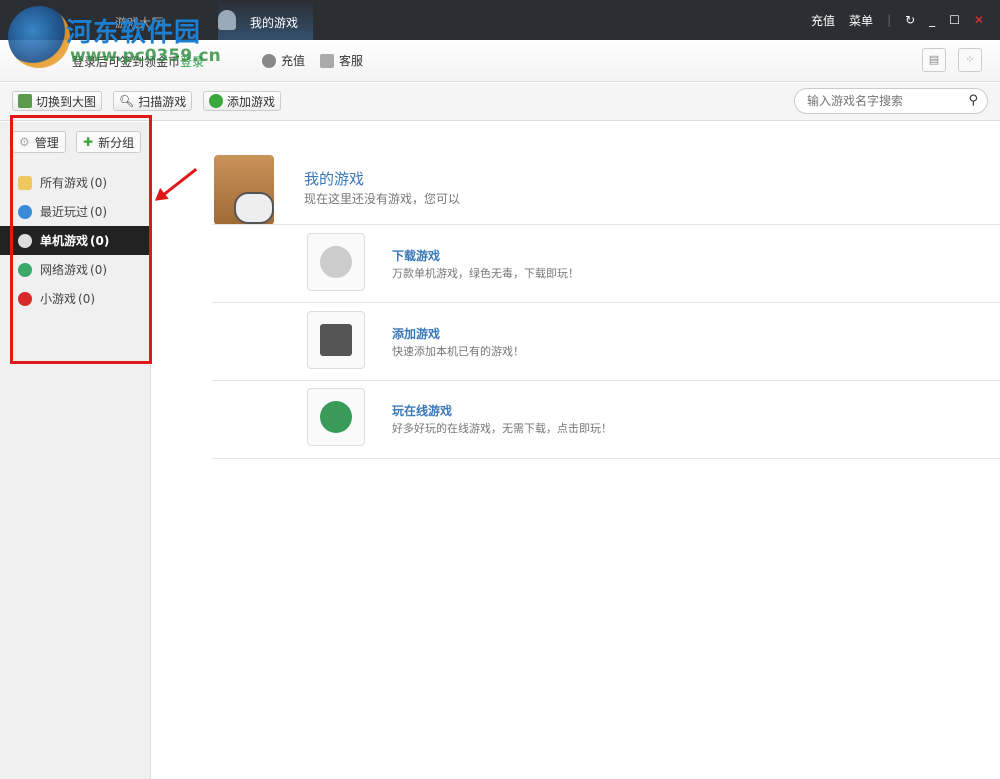 The width and height of the screenshot is (1000, 779). I want to click on watermark-text: 河东软件园, so click(134, 33).